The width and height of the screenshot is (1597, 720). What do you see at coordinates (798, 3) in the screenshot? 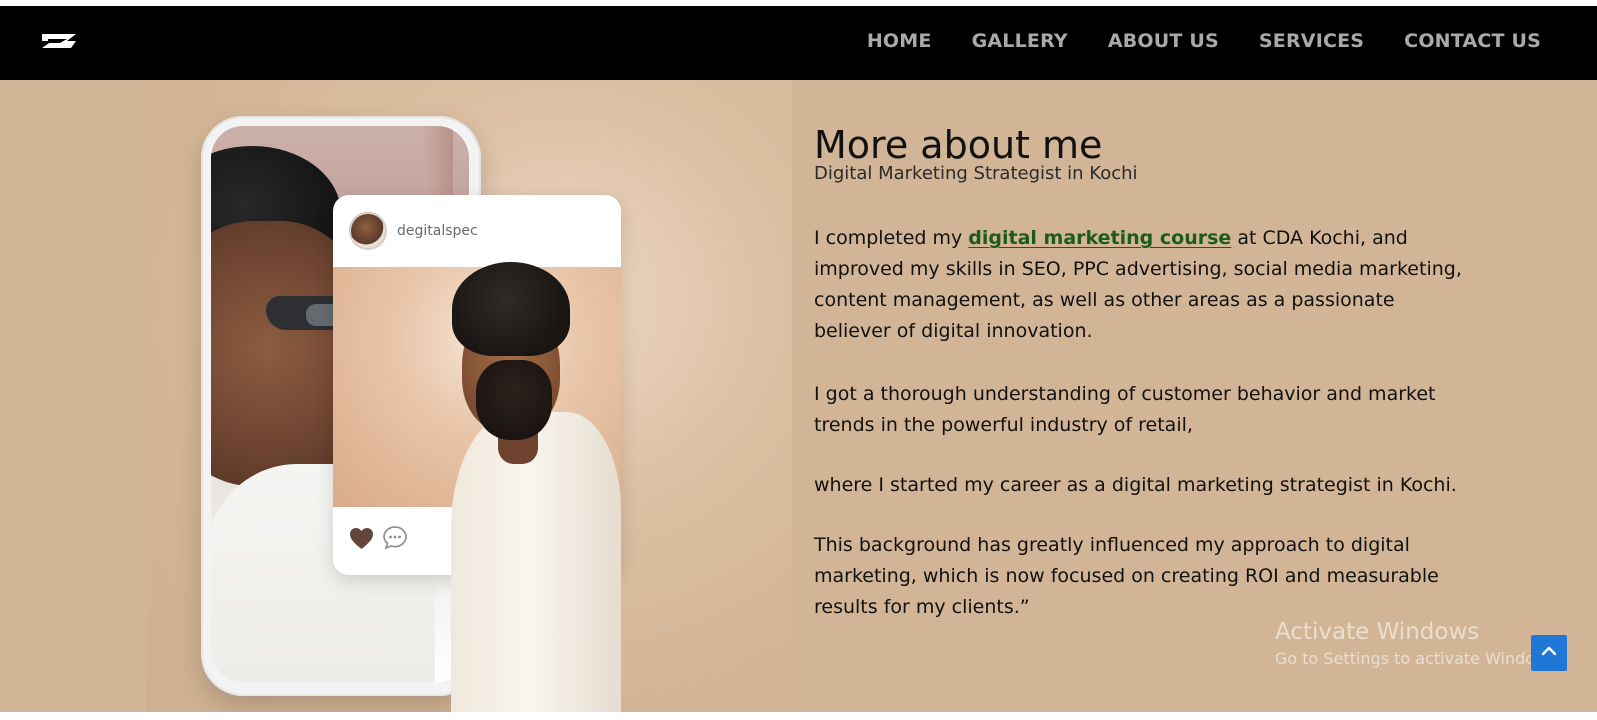
I see `header-top-border` at bounding box center [798, 3].